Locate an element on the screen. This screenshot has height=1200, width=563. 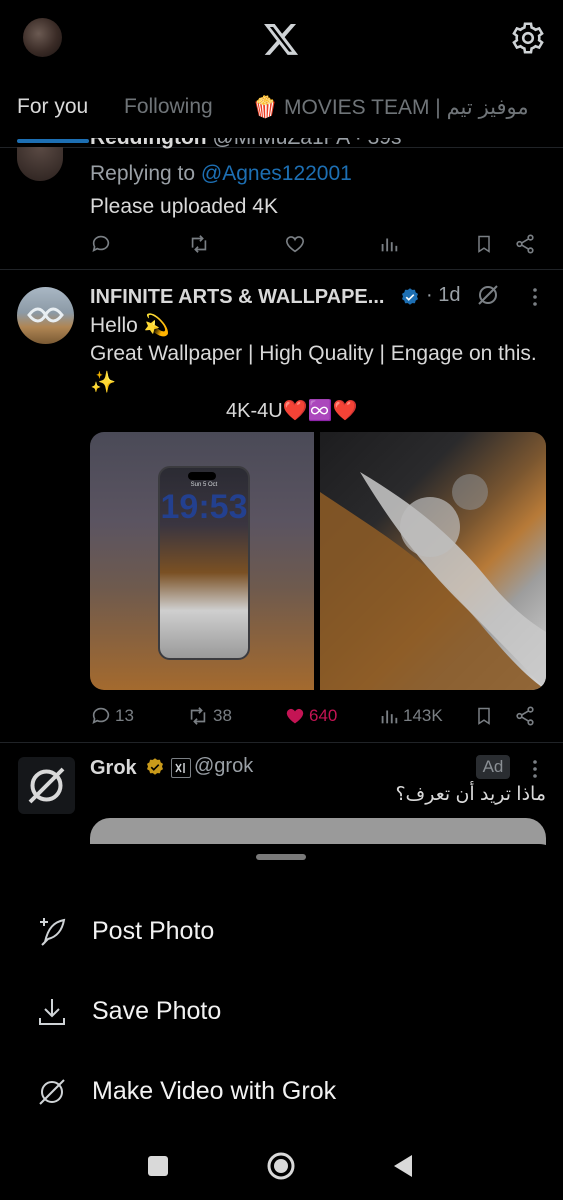
save-photo-option: Save Photo is located at coordinates (281, 1012).